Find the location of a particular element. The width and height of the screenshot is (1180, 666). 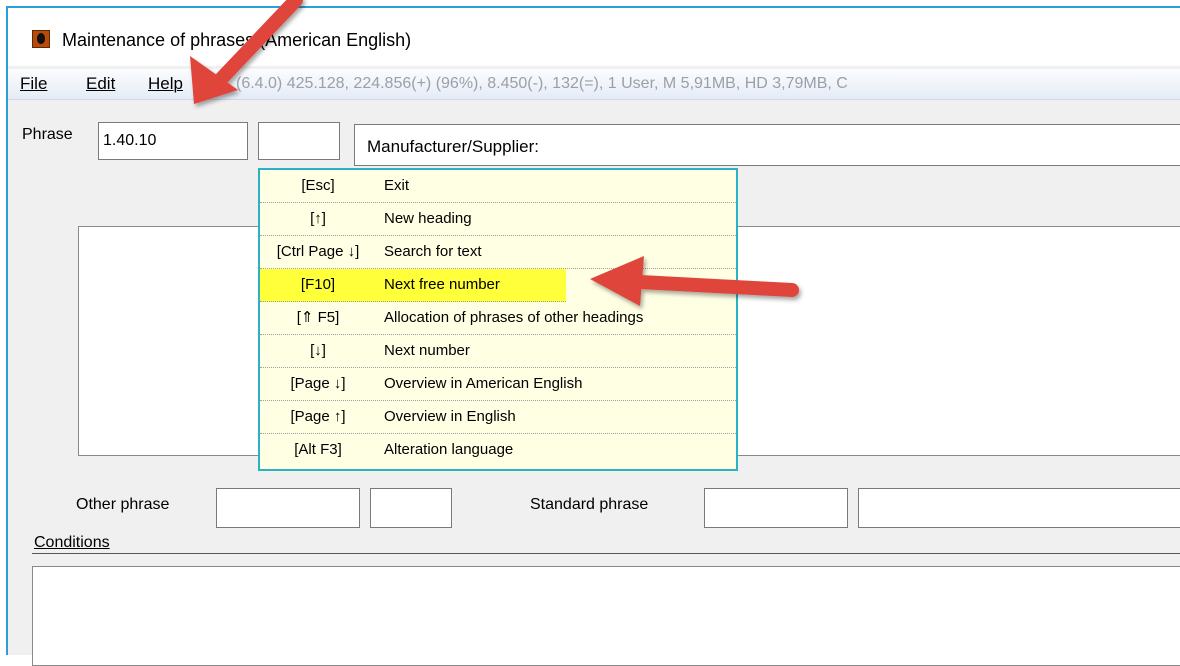

popup-item-alteration-language: [Alt F3] Alteration language is located at coordinates (498, 450).